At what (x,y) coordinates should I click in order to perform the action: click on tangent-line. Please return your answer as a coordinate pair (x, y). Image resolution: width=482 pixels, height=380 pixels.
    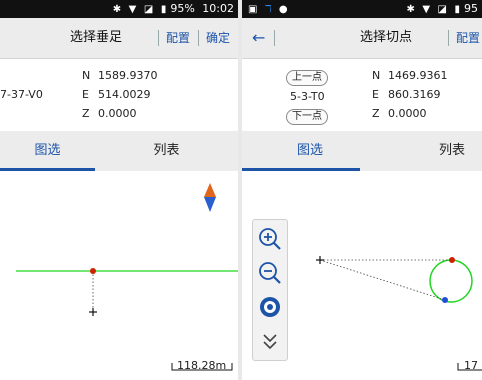
    Looking at the image, I should click on (382, 280).